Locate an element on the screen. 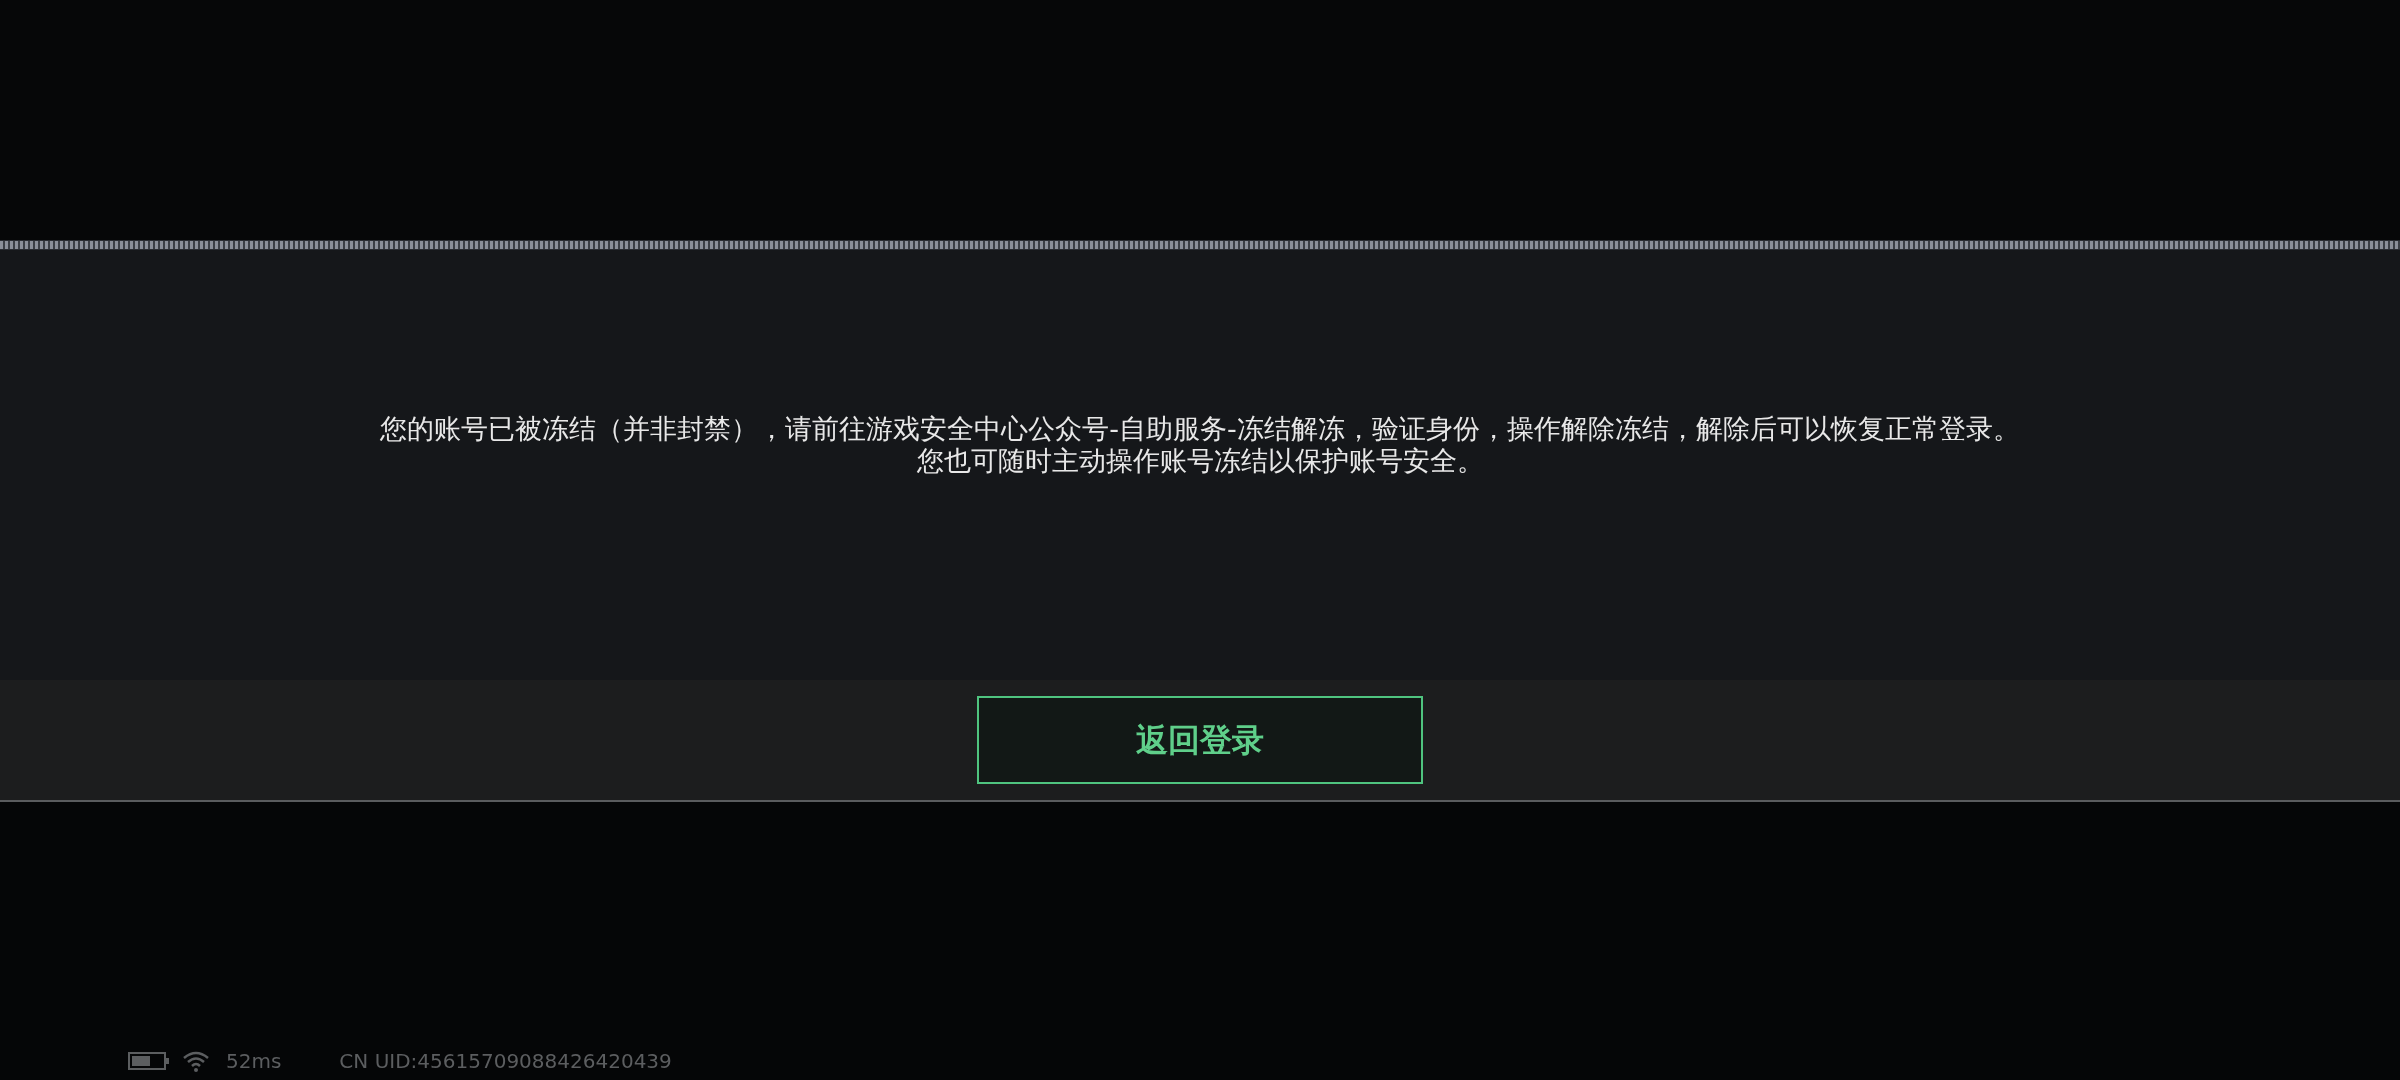 This screenshot has width=2400, height=1080. ping-text: 52ms is located at coordinates (254, 1061).